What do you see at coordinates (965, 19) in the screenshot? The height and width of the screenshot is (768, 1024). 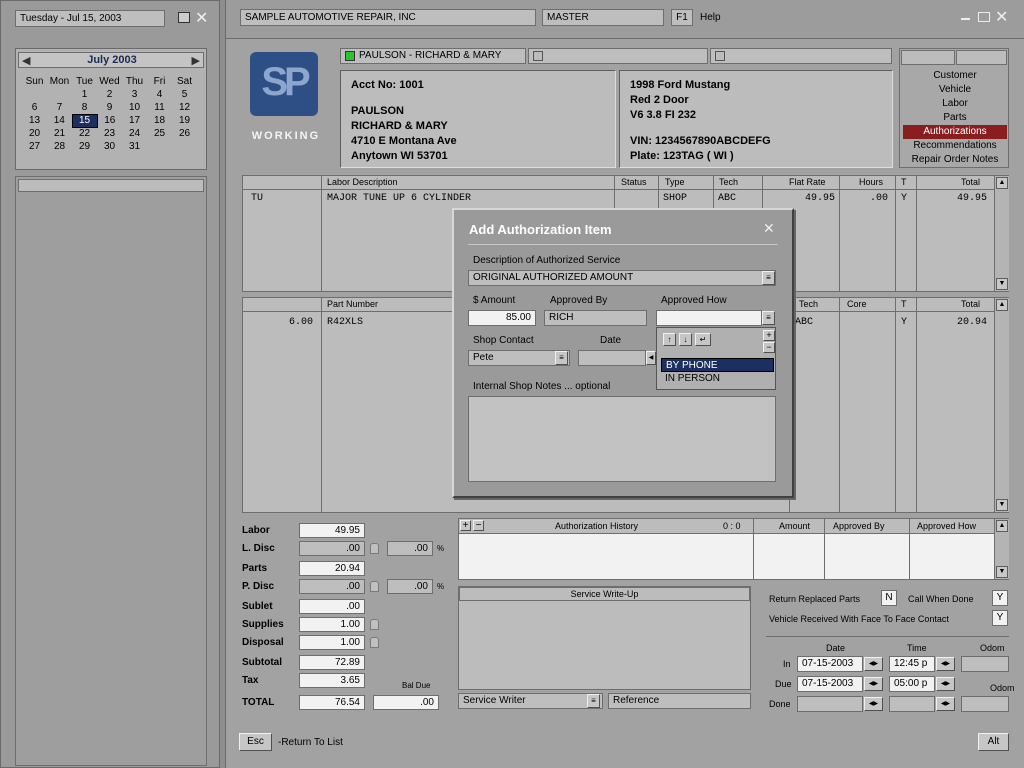 I see `minimize-icon` at bounding box center [965, 19].